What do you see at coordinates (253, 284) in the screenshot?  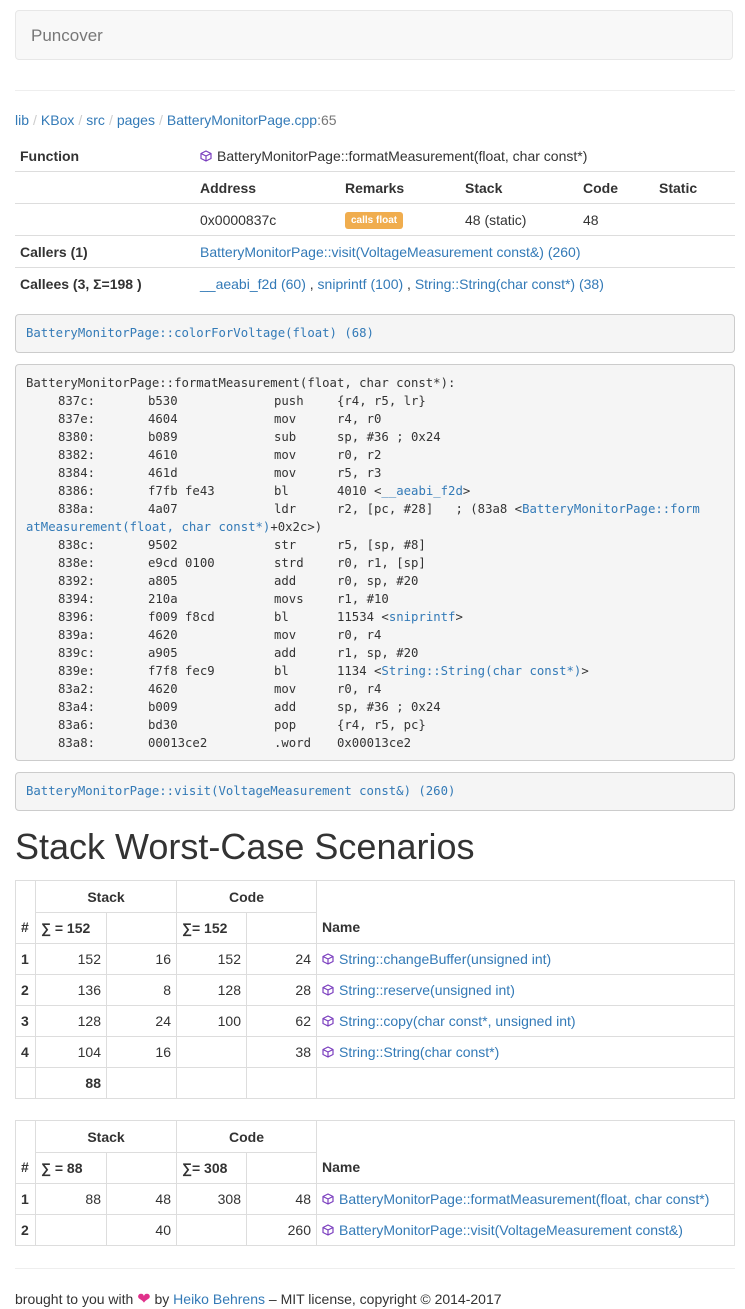 I see `callee-link: __aeabi_f2d (60)` at bounding box center [253, 284].